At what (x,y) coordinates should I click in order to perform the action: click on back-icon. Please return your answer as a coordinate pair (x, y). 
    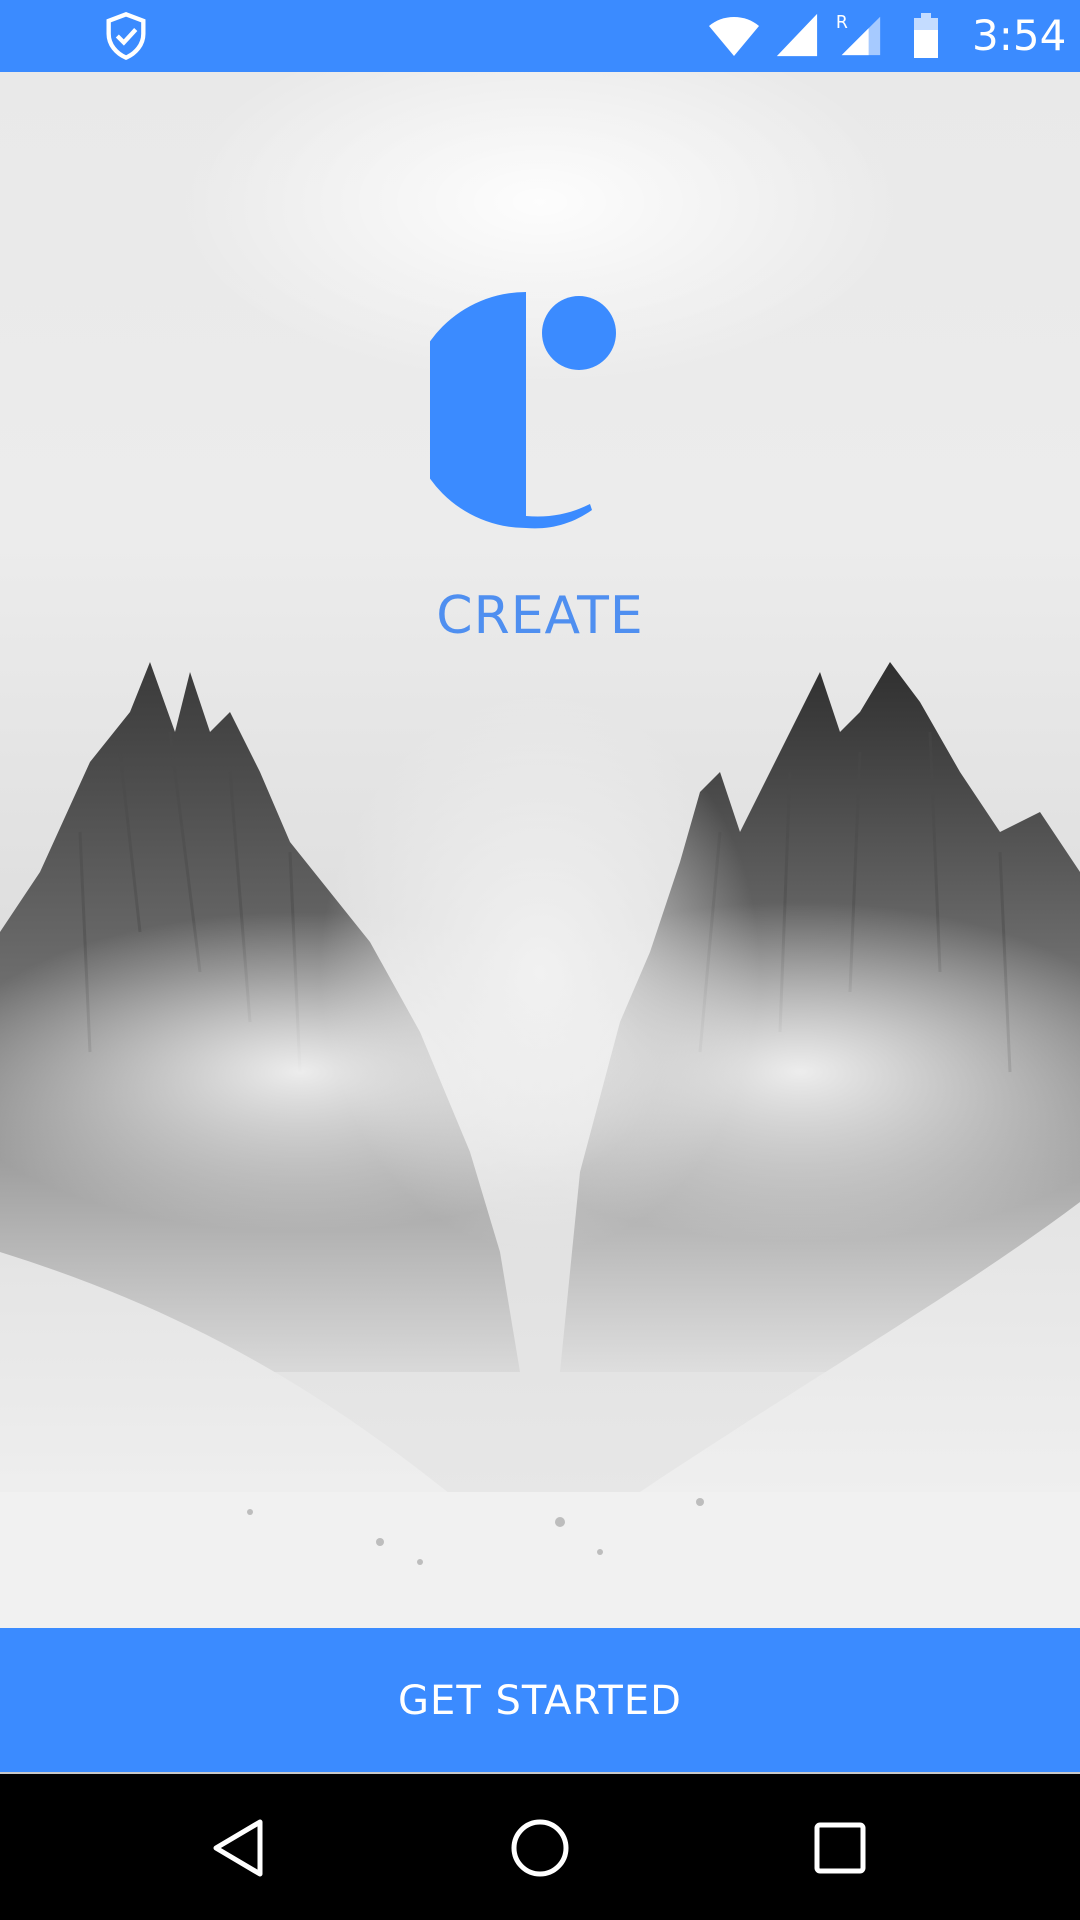
    Looking at the image, I should click on (240, 1848).